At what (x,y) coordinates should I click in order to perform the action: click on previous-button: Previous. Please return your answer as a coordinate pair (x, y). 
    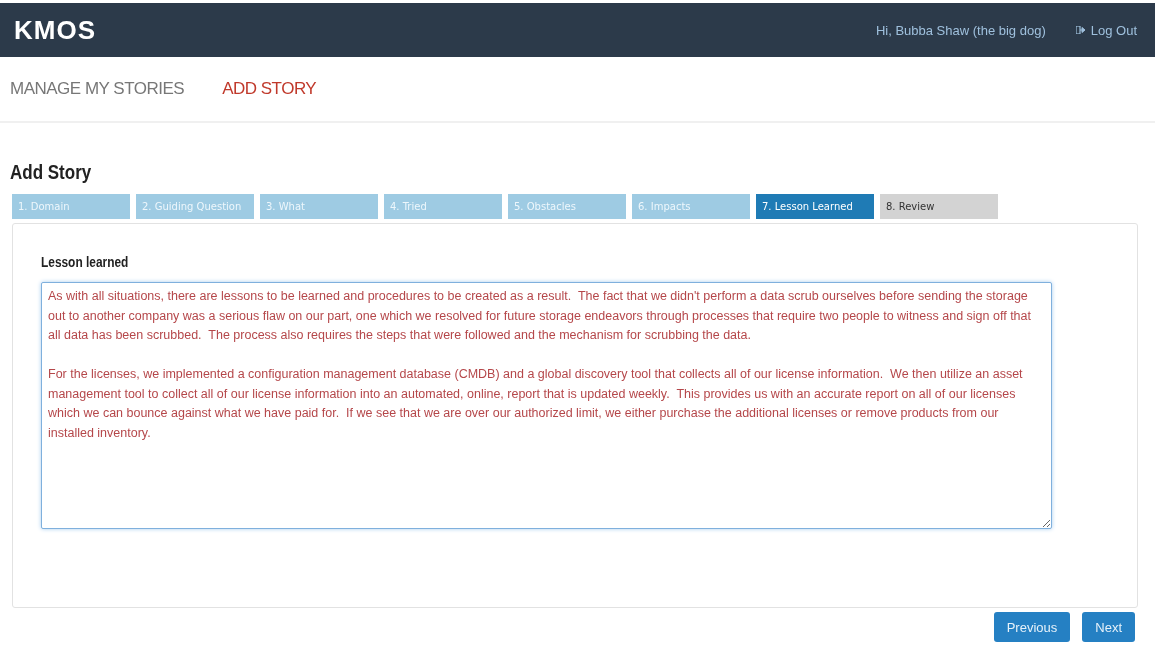
    Looking at the image, I should click on (1032, 627).